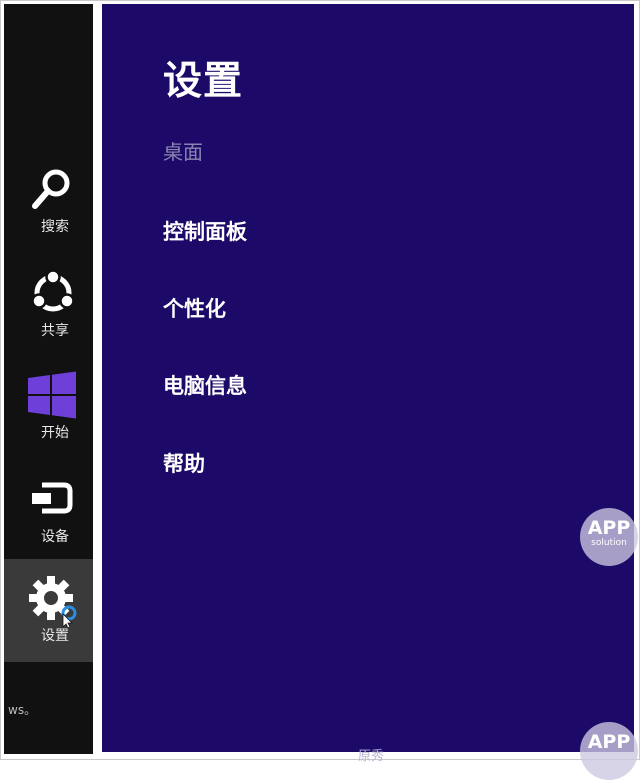 This screenshot has height=780, width=640. Describe the element at coordinates (48, 521) in the screenshot. I see `charm-devices: 设备` at that location.